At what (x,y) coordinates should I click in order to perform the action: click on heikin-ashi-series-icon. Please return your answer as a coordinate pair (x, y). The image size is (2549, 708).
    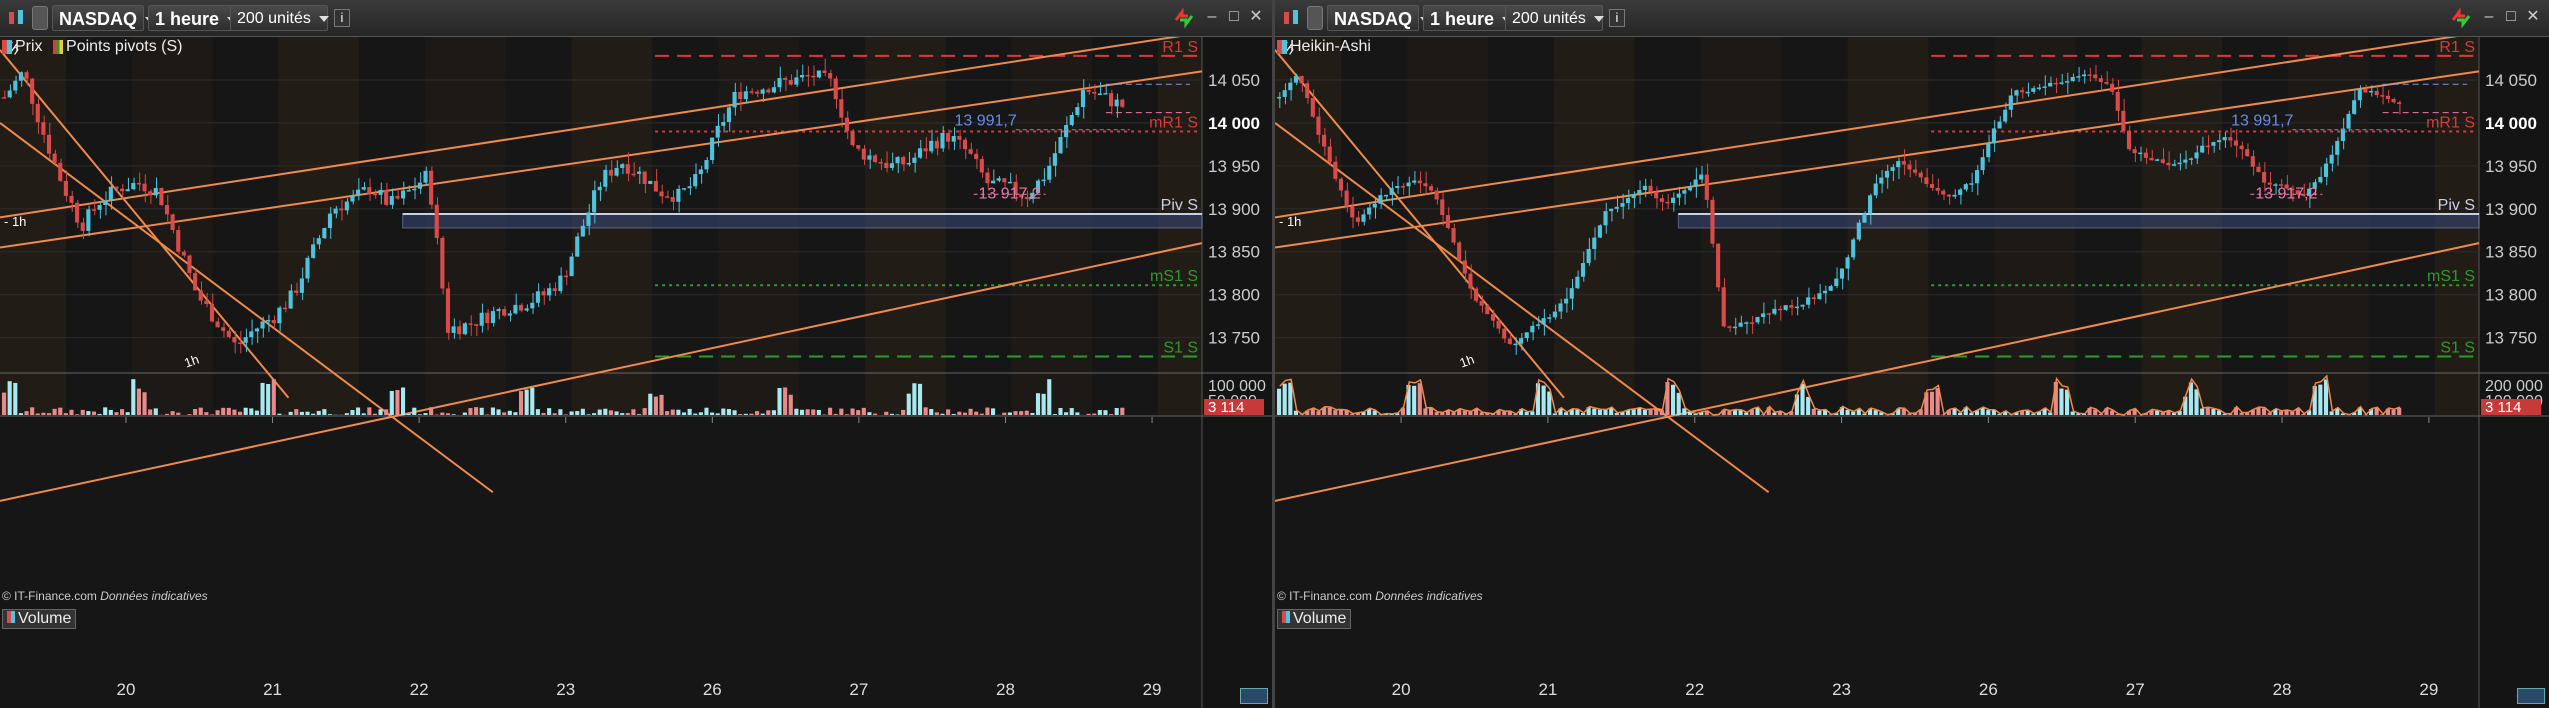
    Looking at the image, I should click on (1282, 46).